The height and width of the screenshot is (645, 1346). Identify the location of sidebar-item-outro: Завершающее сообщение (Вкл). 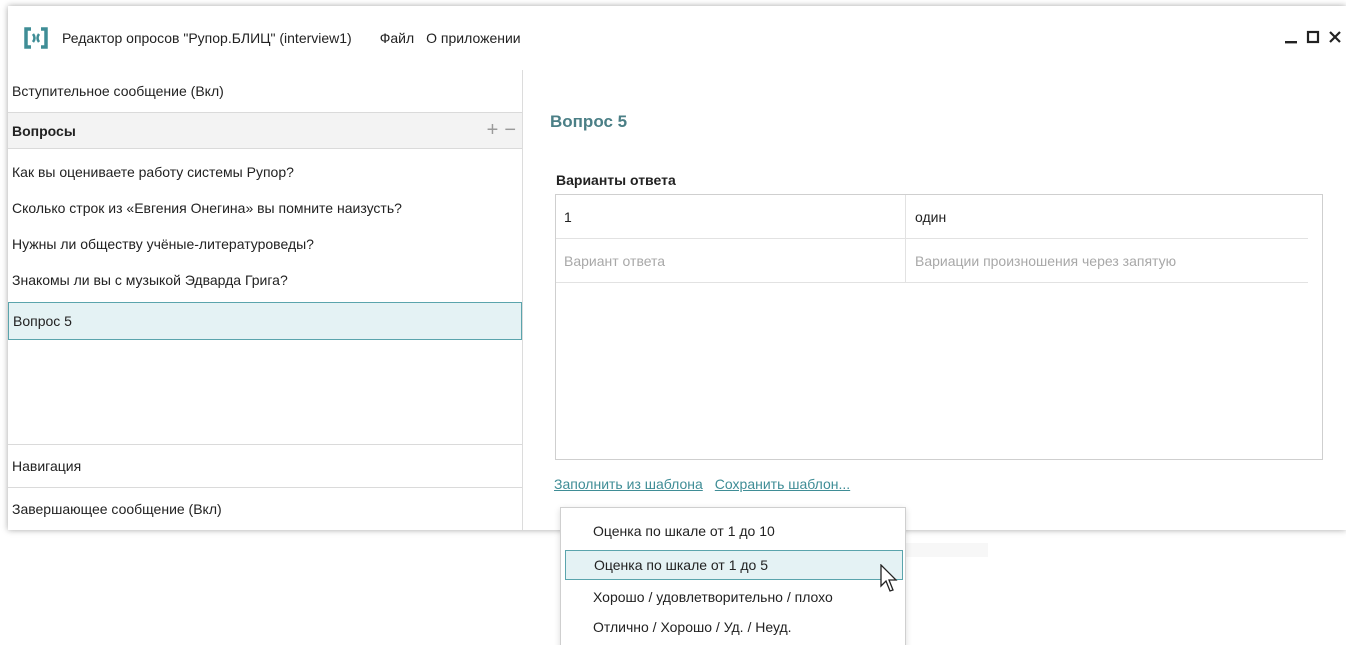
(265, 509).